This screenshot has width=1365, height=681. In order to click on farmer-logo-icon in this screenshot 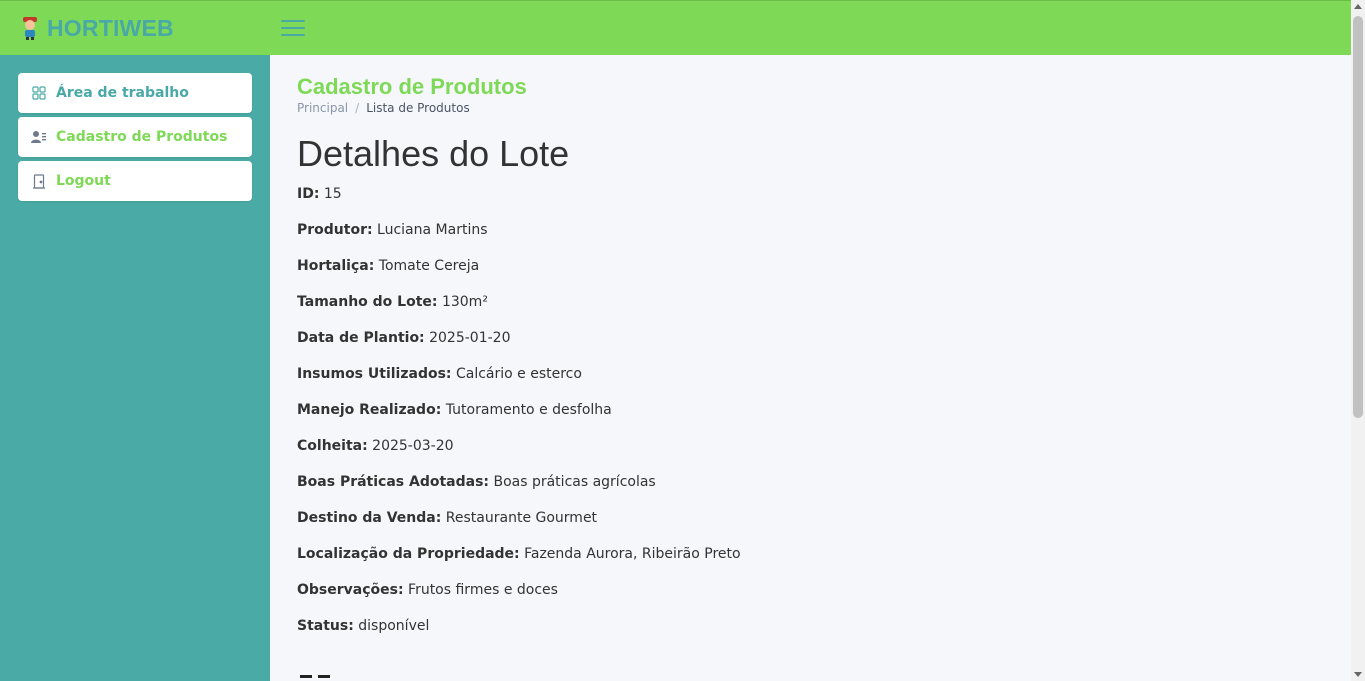, I will do `click(30, 28)`.